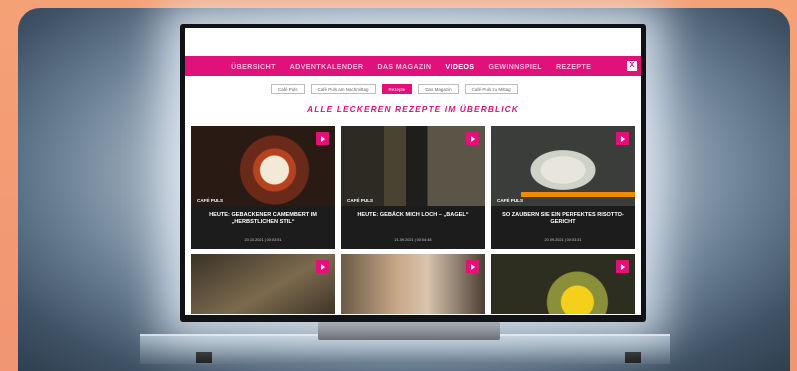 The image size is (797, 371). I want to click on nav-item-das-magazin: DAS MAGAZIN, so click(404, 66).